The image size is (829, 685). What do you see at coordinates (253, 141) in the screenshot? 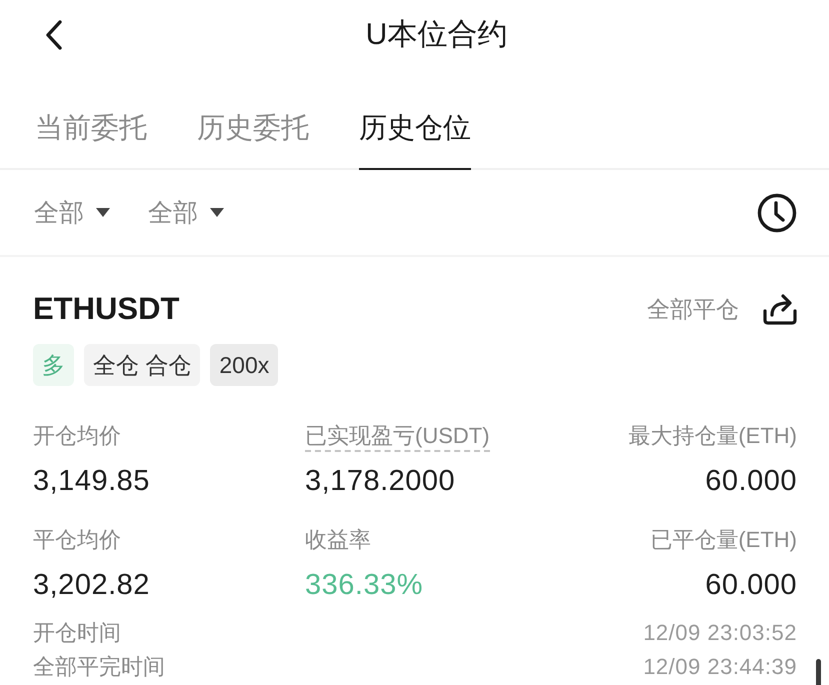
I see `tab: 历史委托` at bounding box center [253, 141].